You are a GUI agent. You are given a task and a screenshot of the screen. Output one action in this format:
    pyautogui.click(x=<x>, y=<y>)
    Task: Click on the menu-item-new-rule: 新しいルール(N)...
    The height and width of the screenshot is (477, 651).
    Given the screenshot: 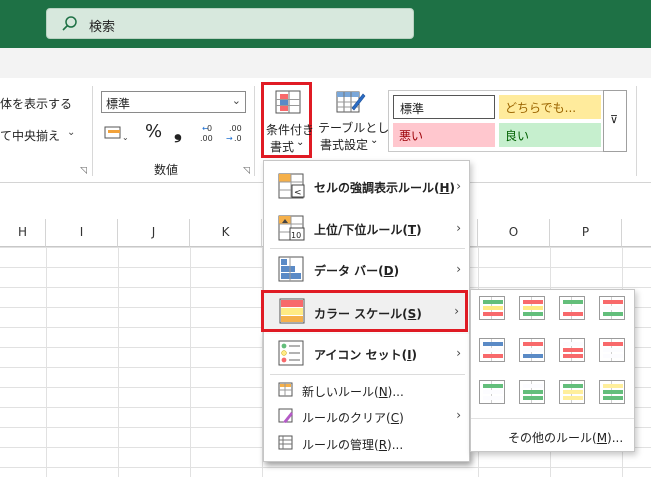 What is the action you would take?
    pyautogui.click(x=366, y=390)
    